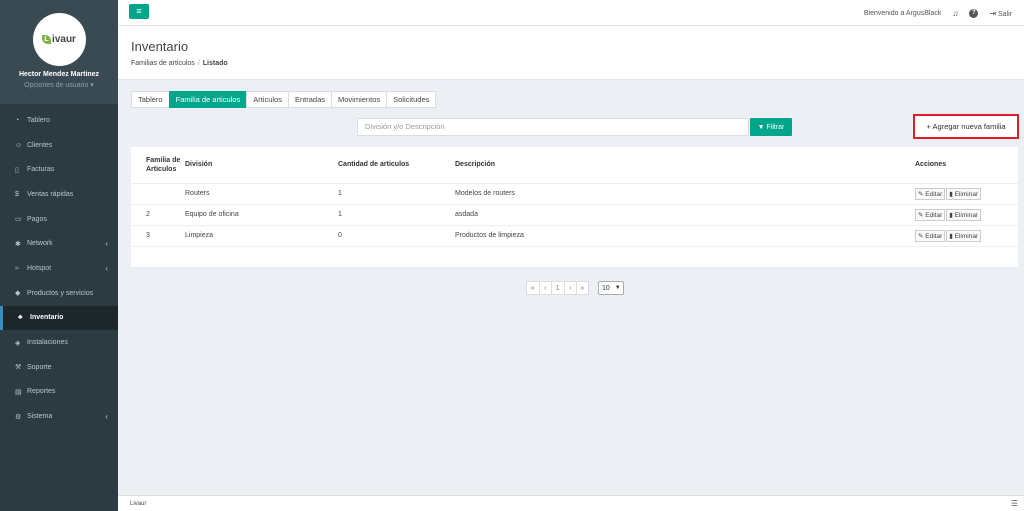 The height and width of the screenshot is (511, 1024). I want to click on logout-label: Salir, so click(1004, 14).